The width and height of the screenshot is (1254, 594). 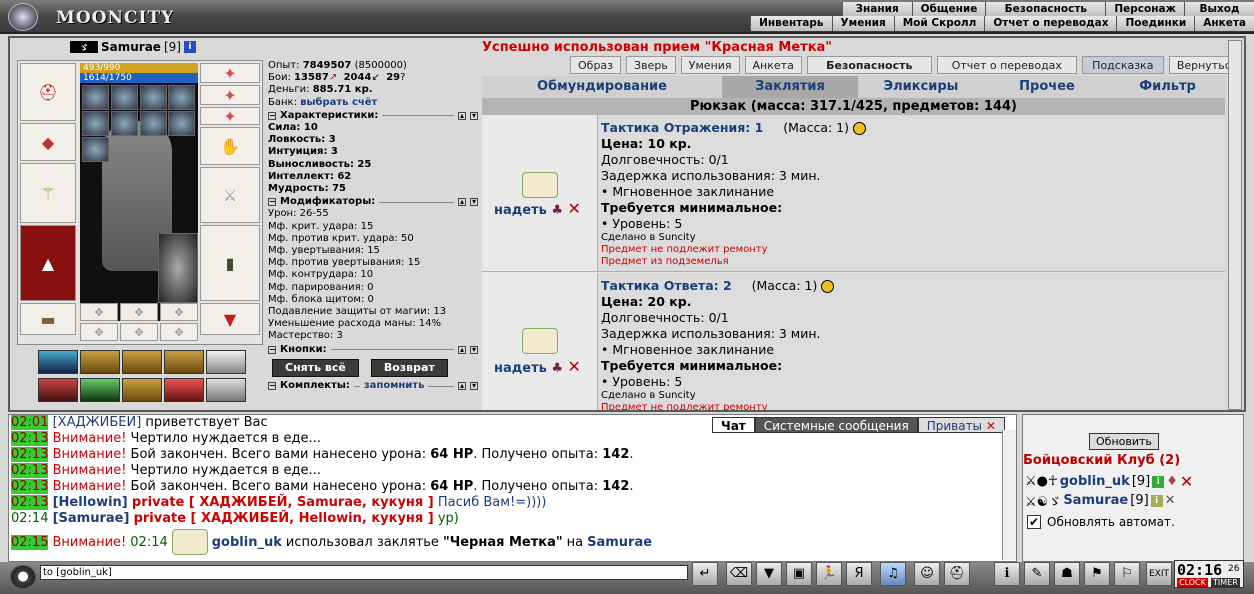 What do you see at coordinates (1095, 481) in the screenshot?
I see `user-link: goblin_uk` at bounding box center [1095, 481].